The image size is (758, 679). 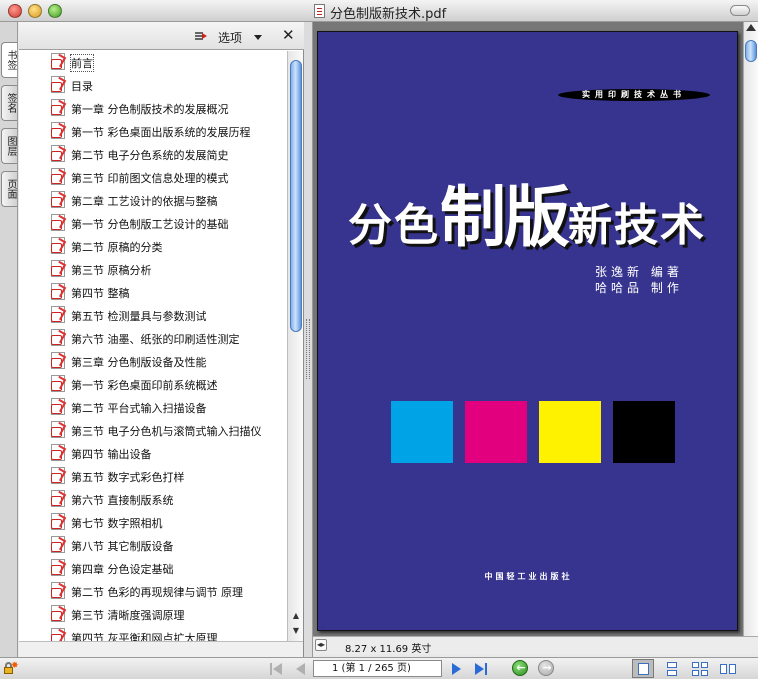 I want to click on bookmark-label: 第三章 分色制版设备及性能, so click(x=139, y=362).